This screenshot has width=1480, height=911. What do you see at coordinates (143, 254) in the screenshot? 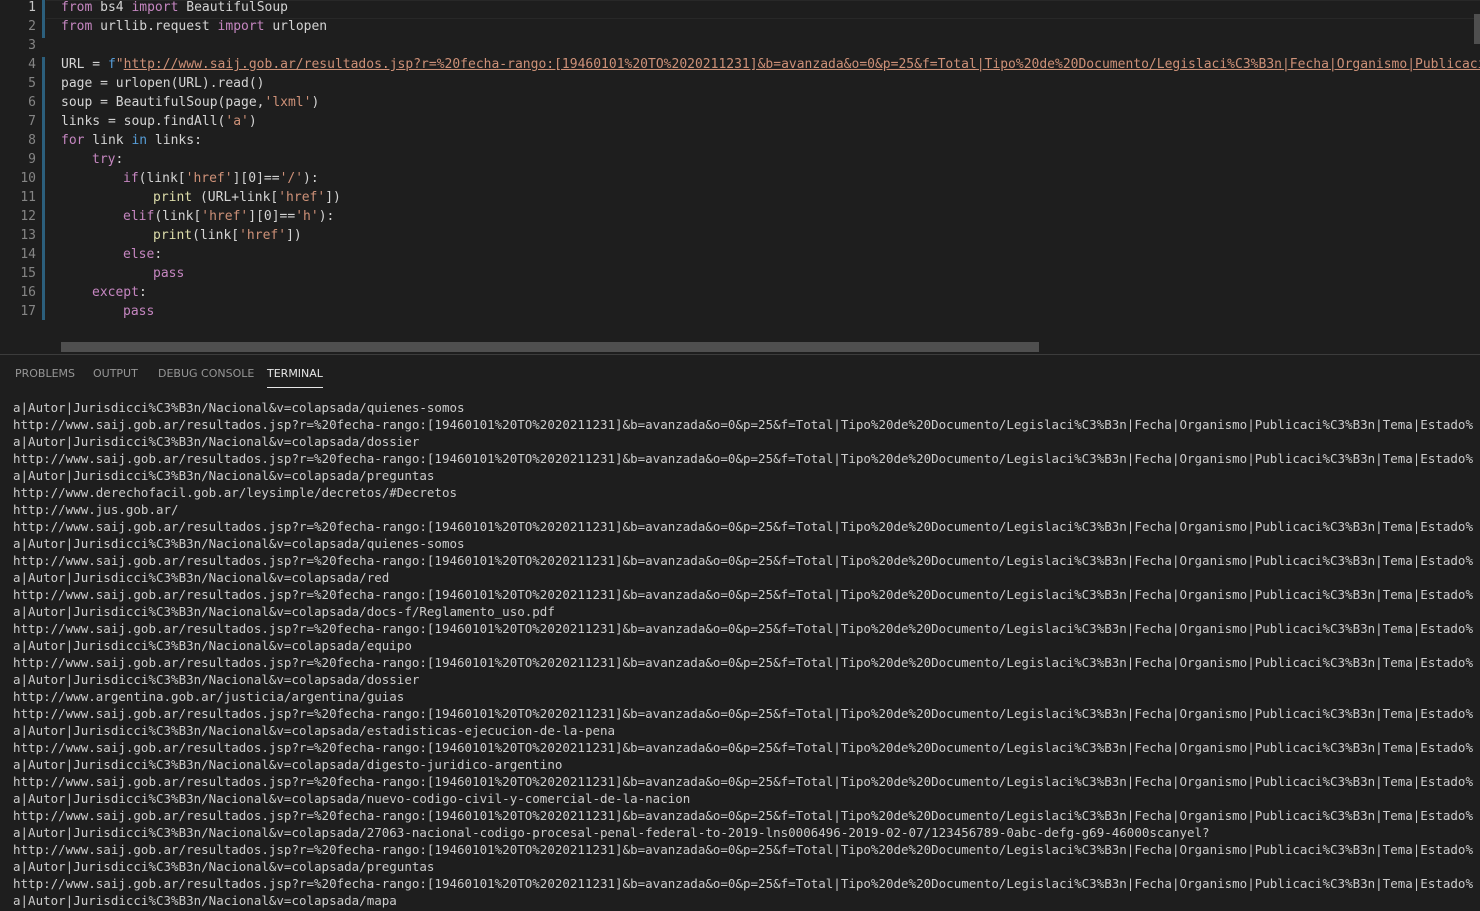
I see `code-line: else:` at bounding box center [143, 254].